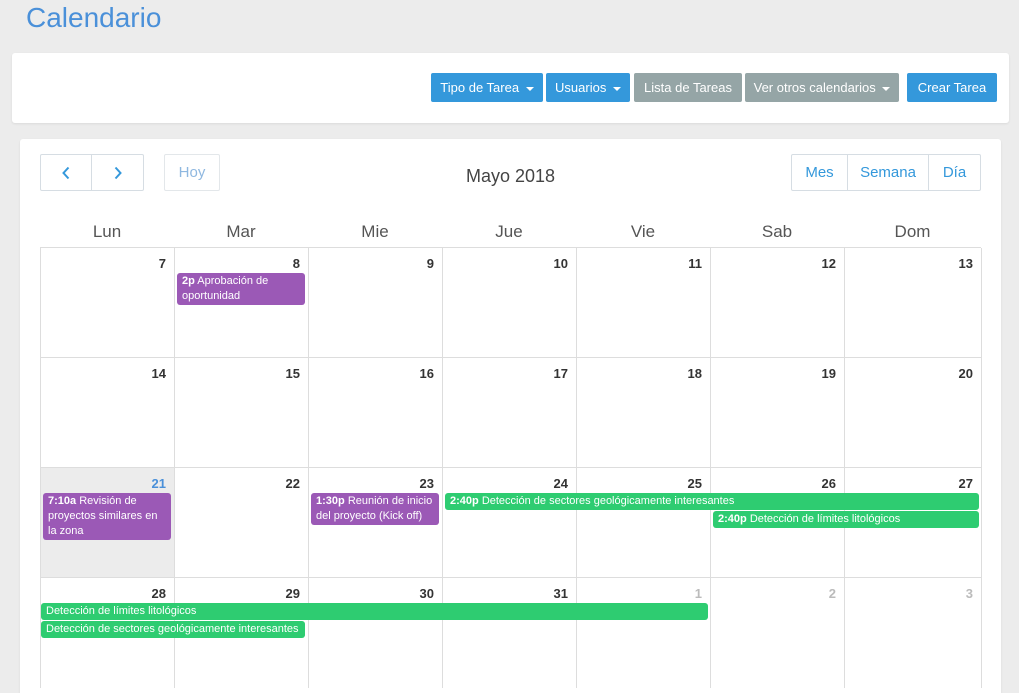 The image size is (1019, 693). I want to click on calendar-event: 2:40p Detección de límites litológicos, so click(846, 519).